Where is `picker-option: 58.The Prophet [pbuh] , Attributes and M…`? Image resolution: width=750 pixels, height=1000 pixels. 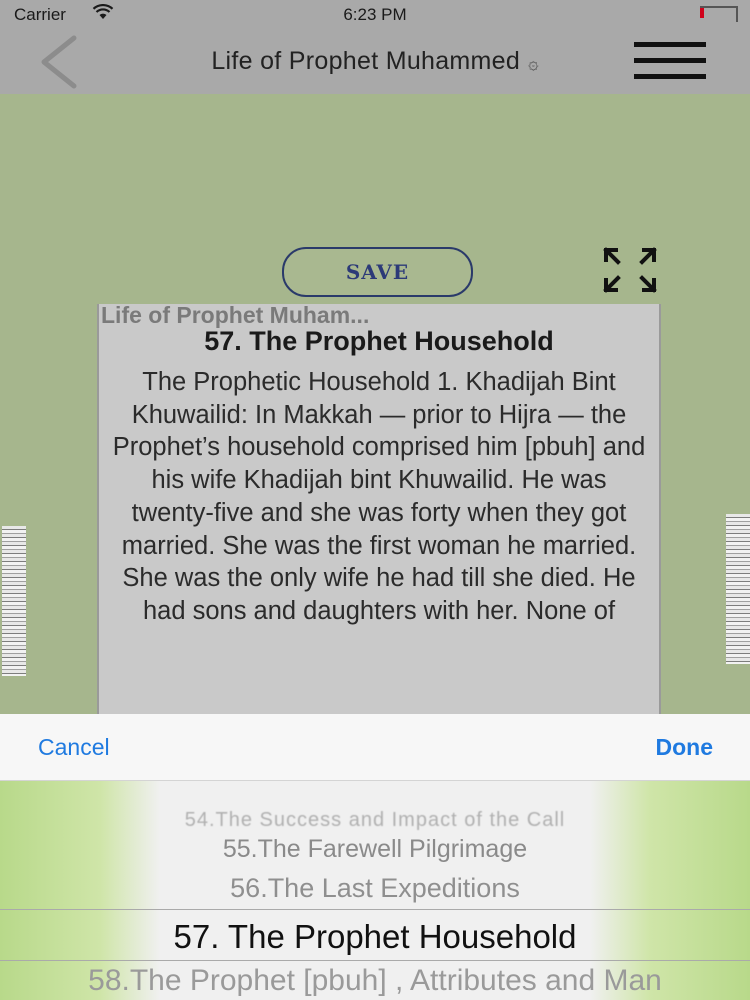 picker-option: 58.The Prophet [pbuh] , Attributes and M… is located at coordinates (375, 981).